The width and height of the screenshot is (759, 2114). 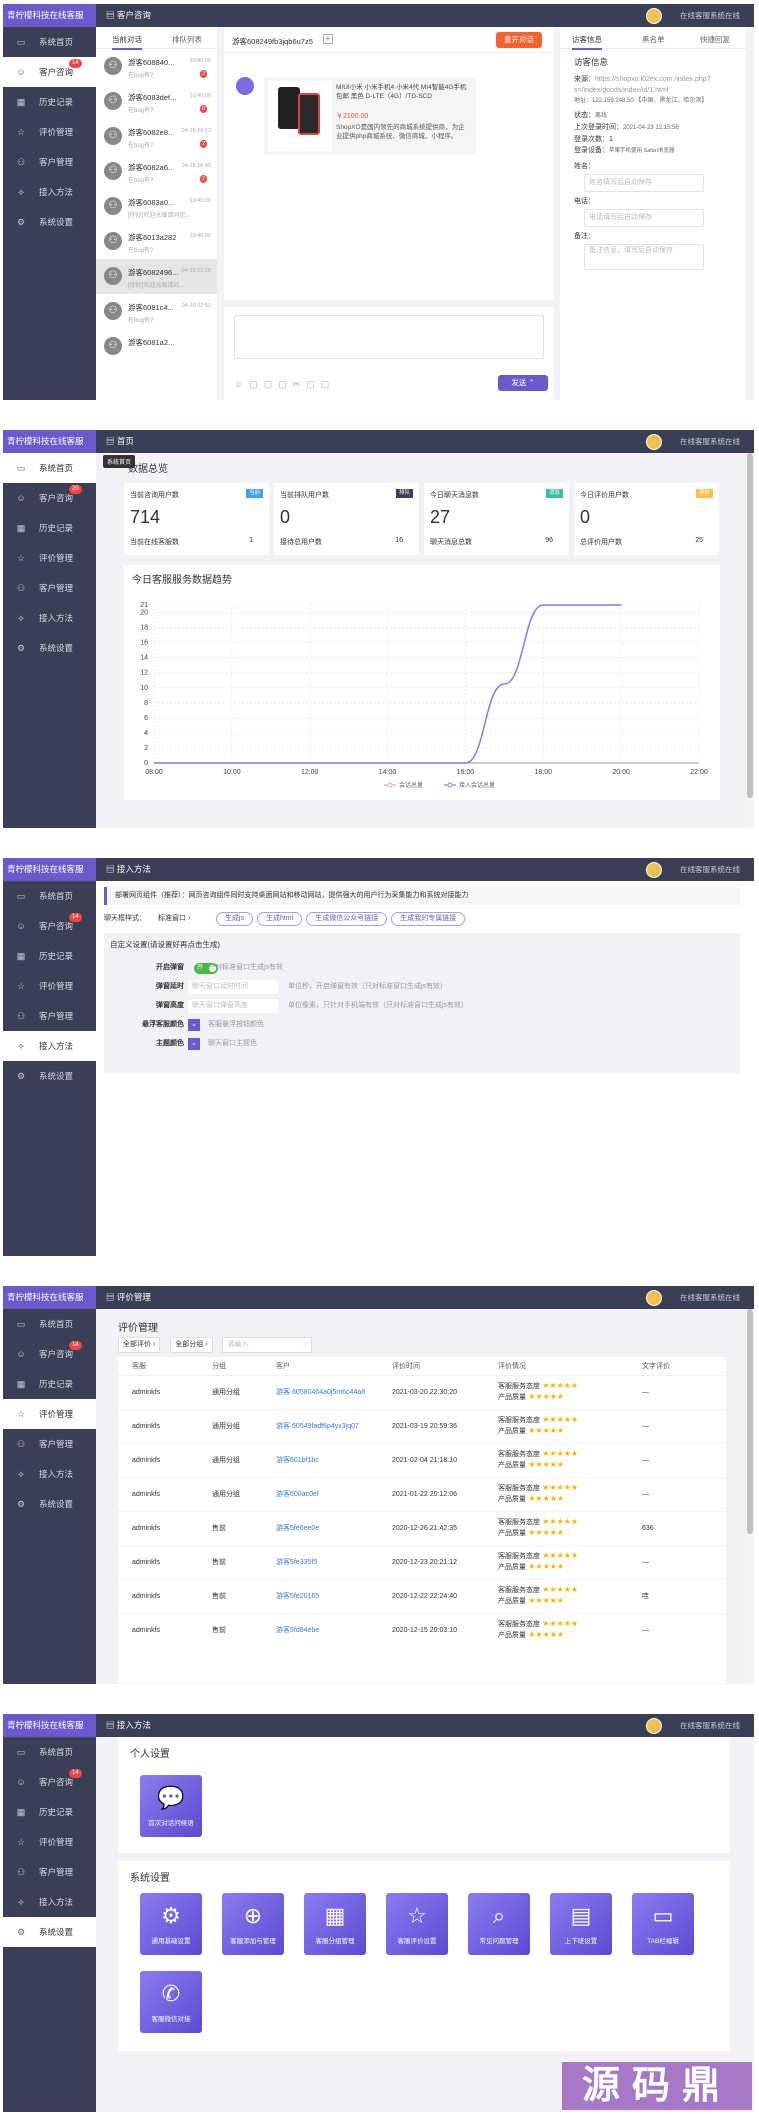 What do you see at coordinates (523, 383) in the screenshot?
I see `send-button: 发送 ⌃` at bounding box center [523, 383].